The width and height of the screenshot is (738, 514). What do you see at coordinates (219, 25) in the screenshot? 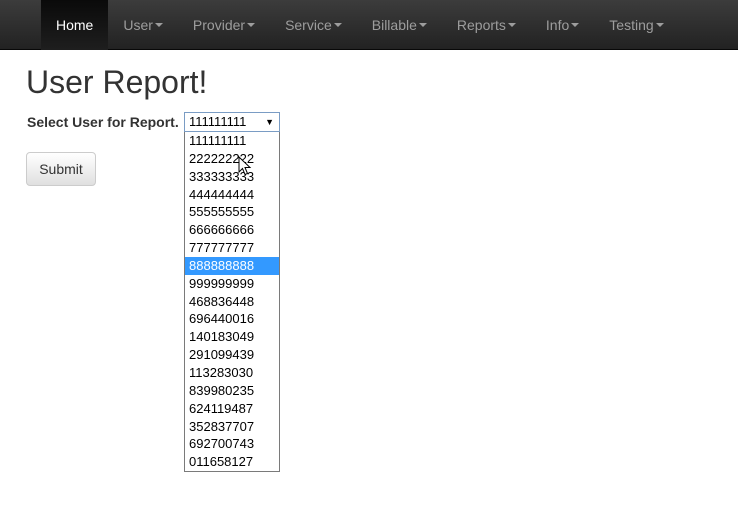
I see `nav-item-label: Provider` at bounding box center [219, 25].